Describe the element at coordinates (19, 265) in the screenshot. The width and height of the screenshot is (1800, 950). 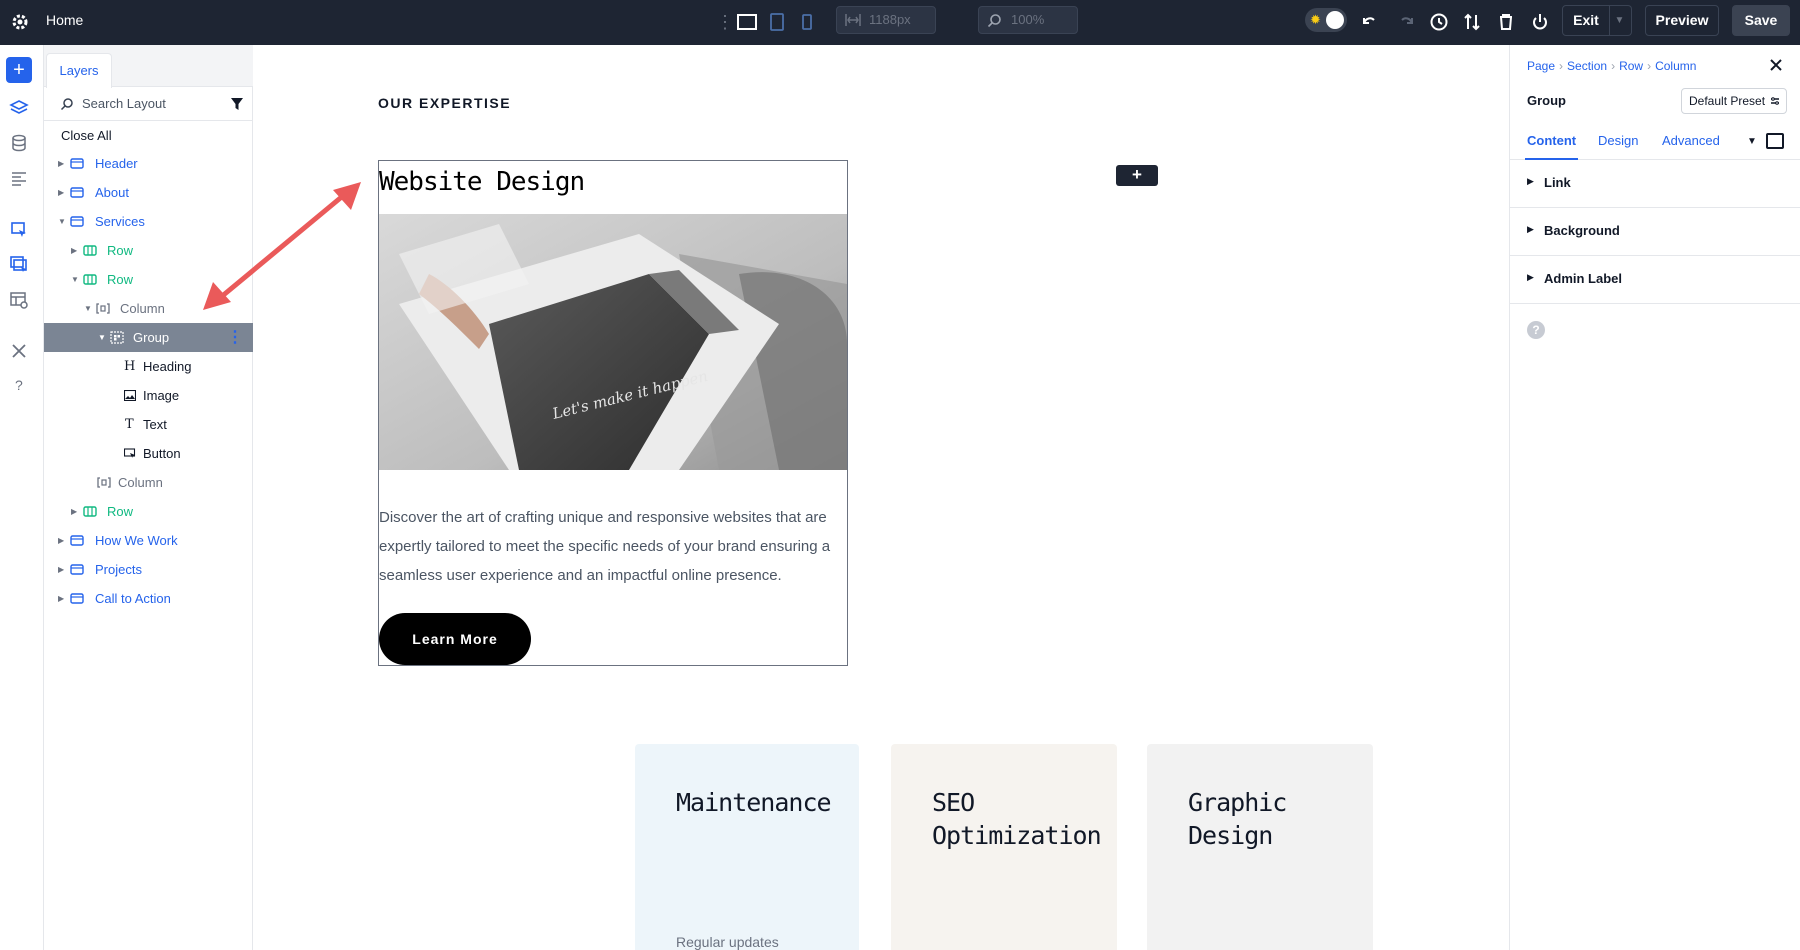
I see `templates-icon` at that location.